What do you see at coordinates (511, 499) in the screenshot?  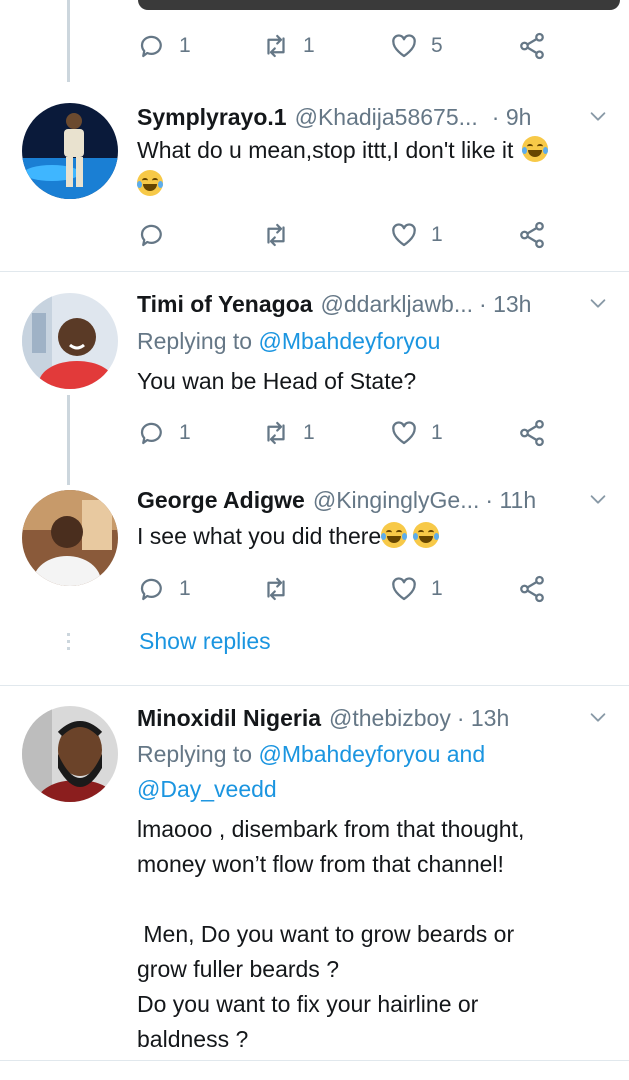 I see `tweet-time: · 11h` at bounding box center [511, 499].